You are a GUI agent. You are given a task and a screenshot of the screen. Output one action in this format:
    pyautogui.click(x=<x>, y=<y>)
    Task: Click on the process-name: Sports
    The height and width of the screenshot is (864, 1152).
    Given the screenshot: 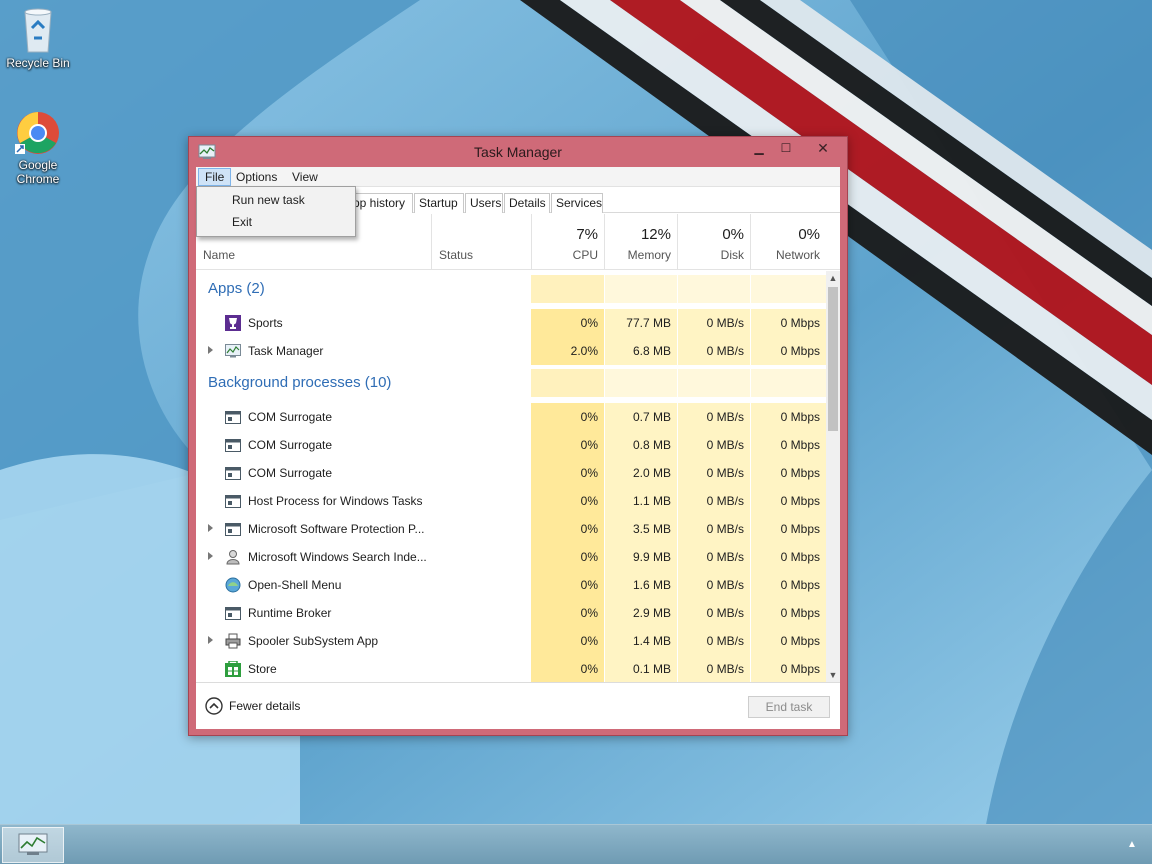 What is the action you would take?
    pyautogui.click(x=265, y=323)
    